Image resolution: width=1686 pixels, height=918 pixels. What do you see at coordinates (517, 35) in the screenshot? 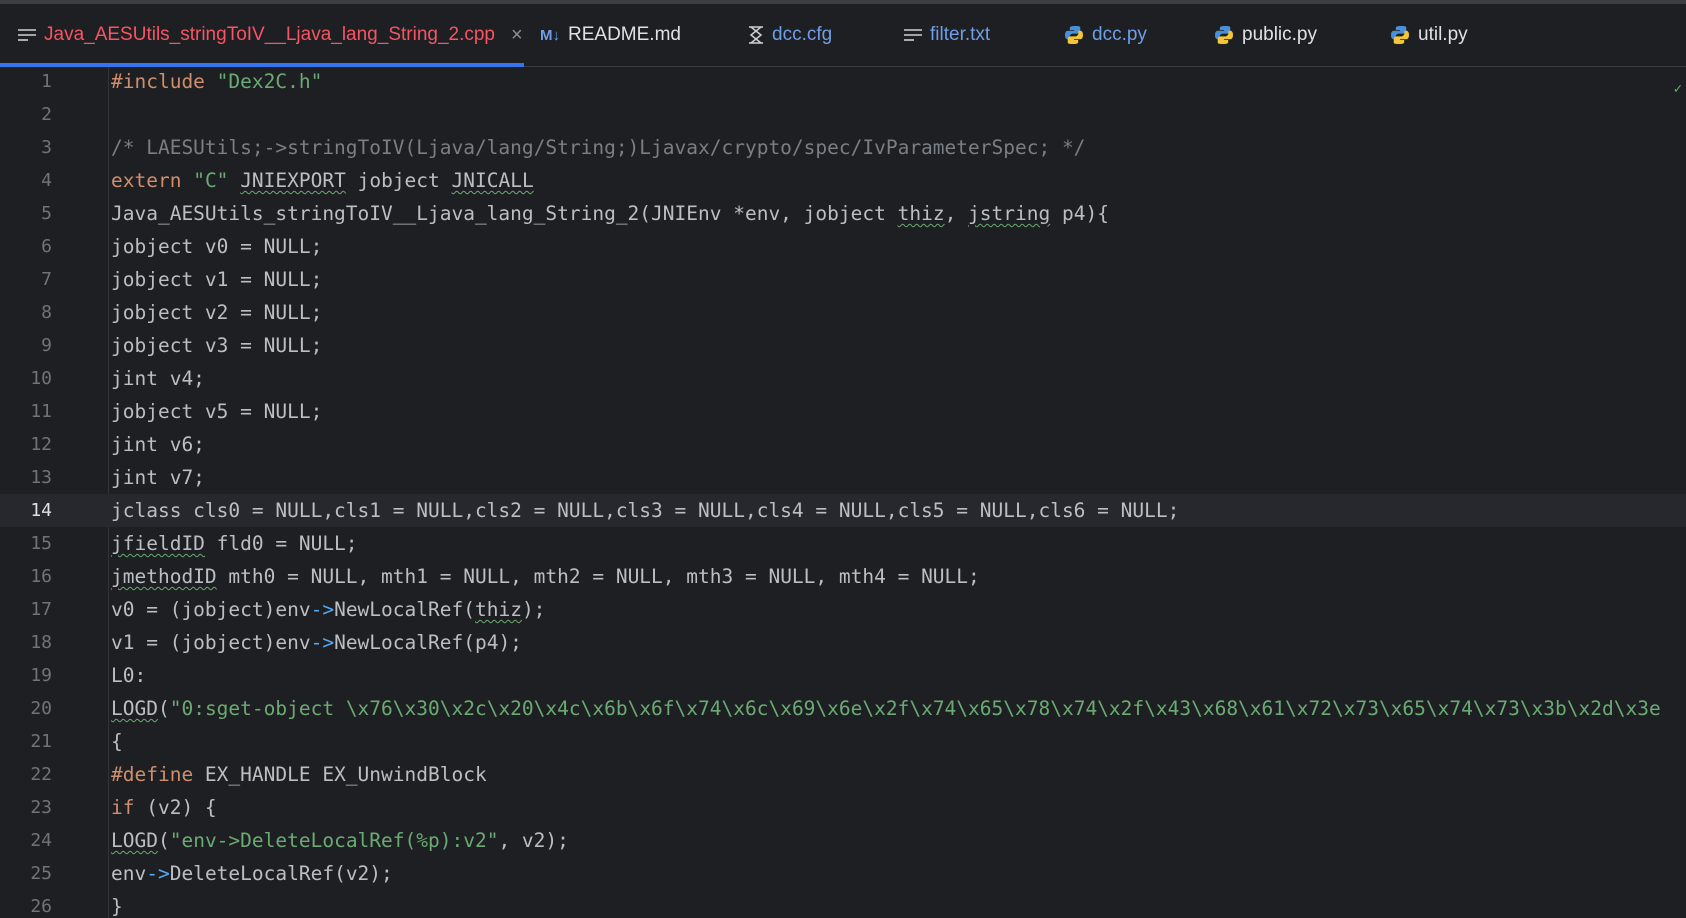
I see `close-tab-icon: ×` at bounding box center [517, 35].